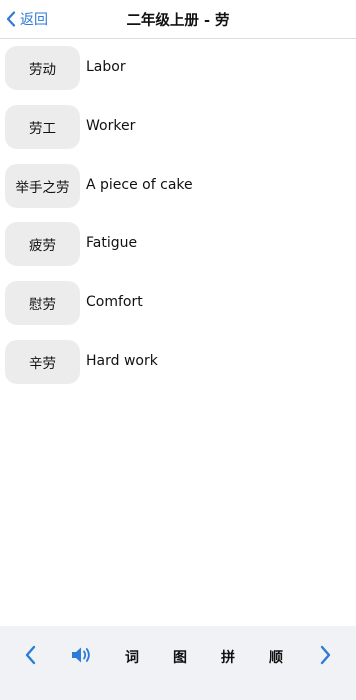 Image resolution: width=356 pixels, height=700 pixels. I want to click on picture-button: 图, so click(180, 657).